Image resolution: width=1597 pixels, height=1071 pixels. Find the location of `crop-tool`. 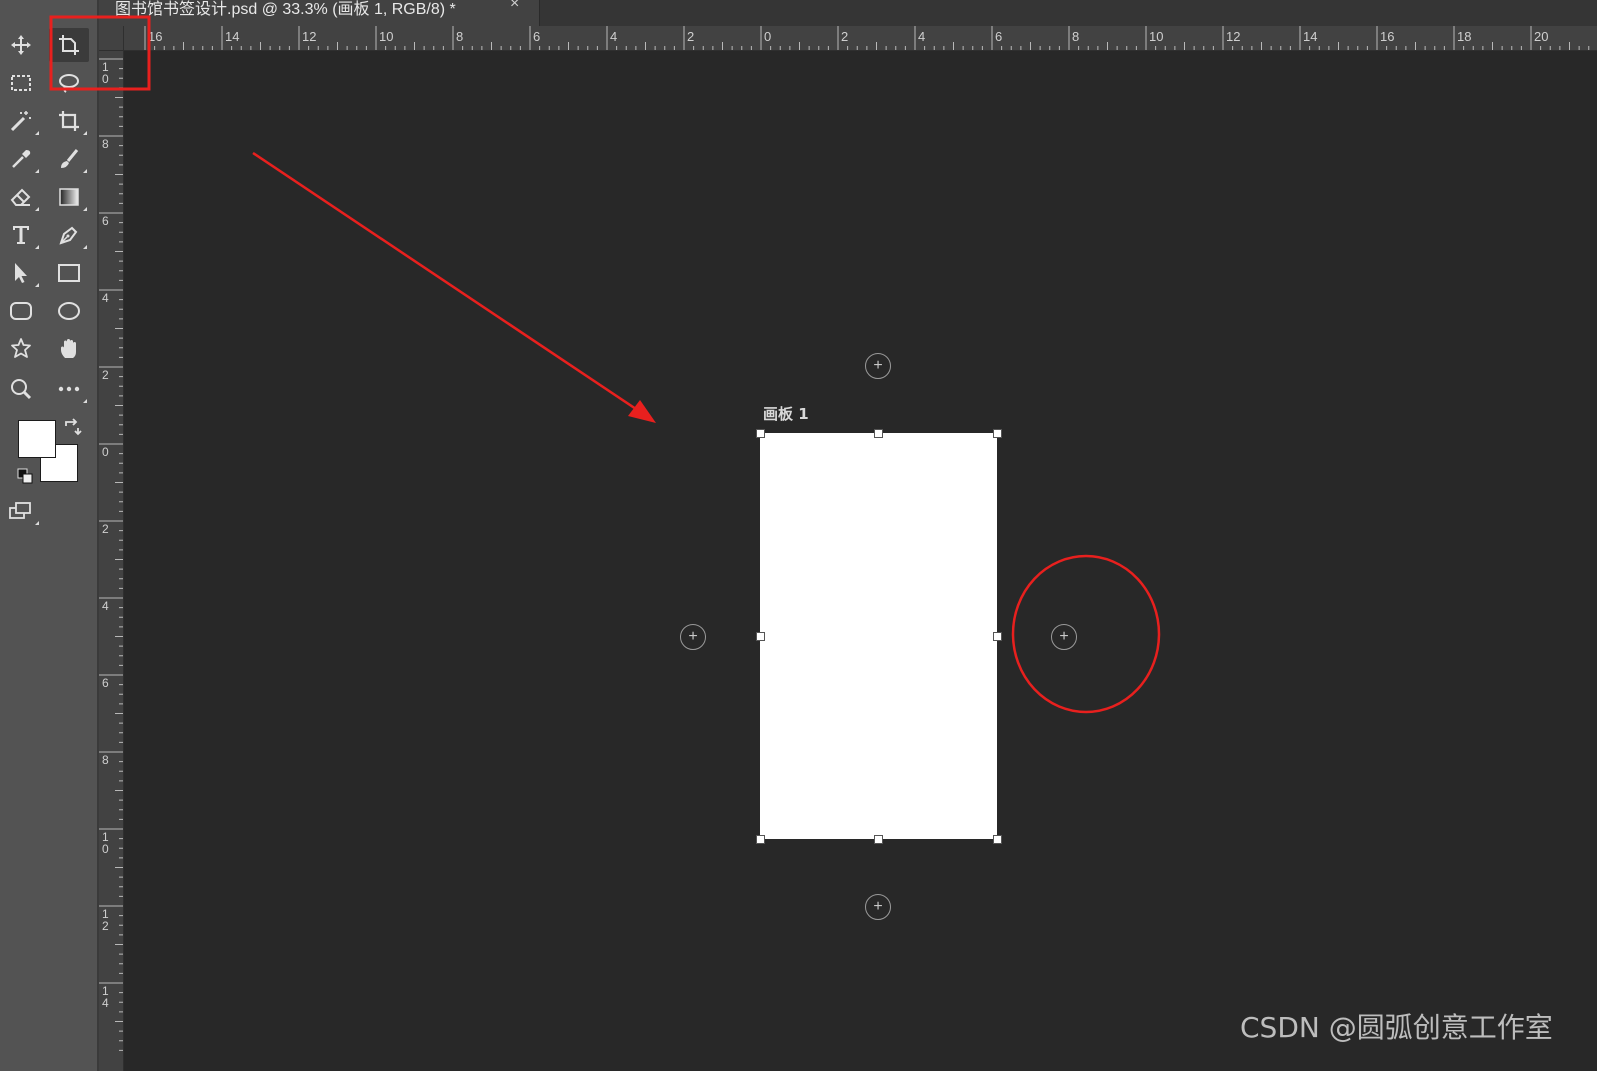

crop-tool is located at coordinates (69, 121).